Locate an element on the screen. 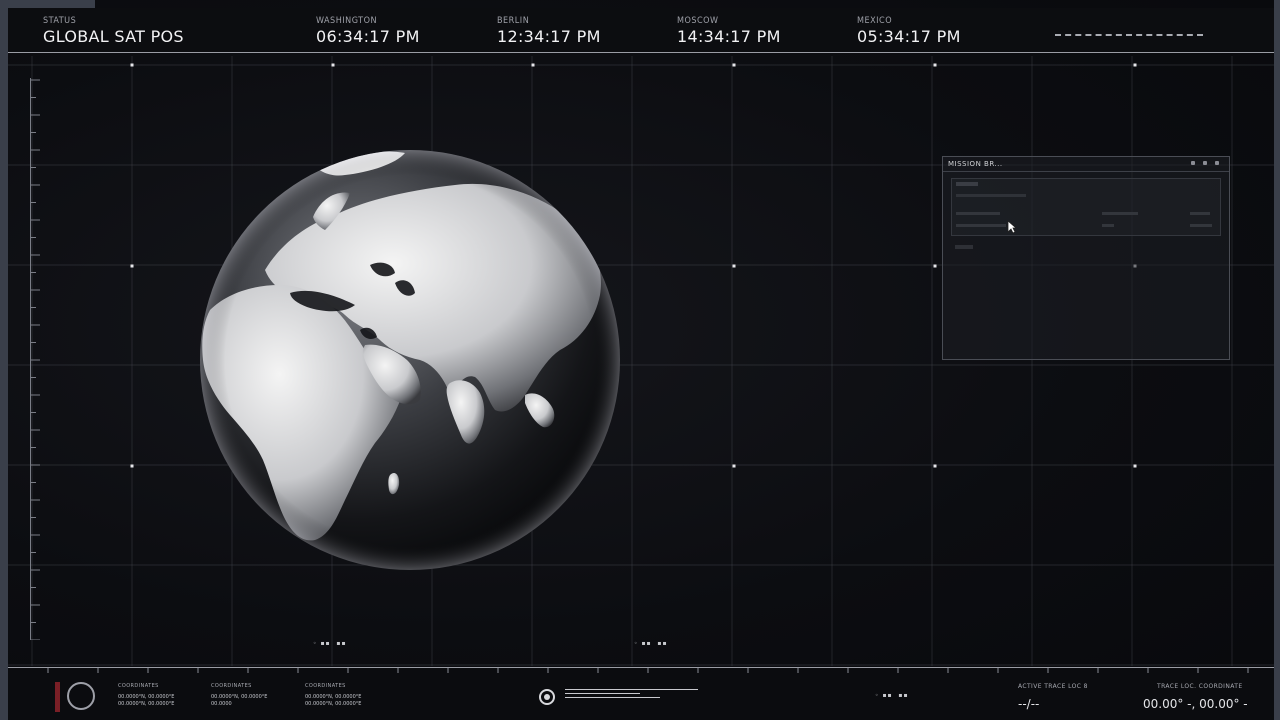  alert-indicator is located at coordinates (57, 697).